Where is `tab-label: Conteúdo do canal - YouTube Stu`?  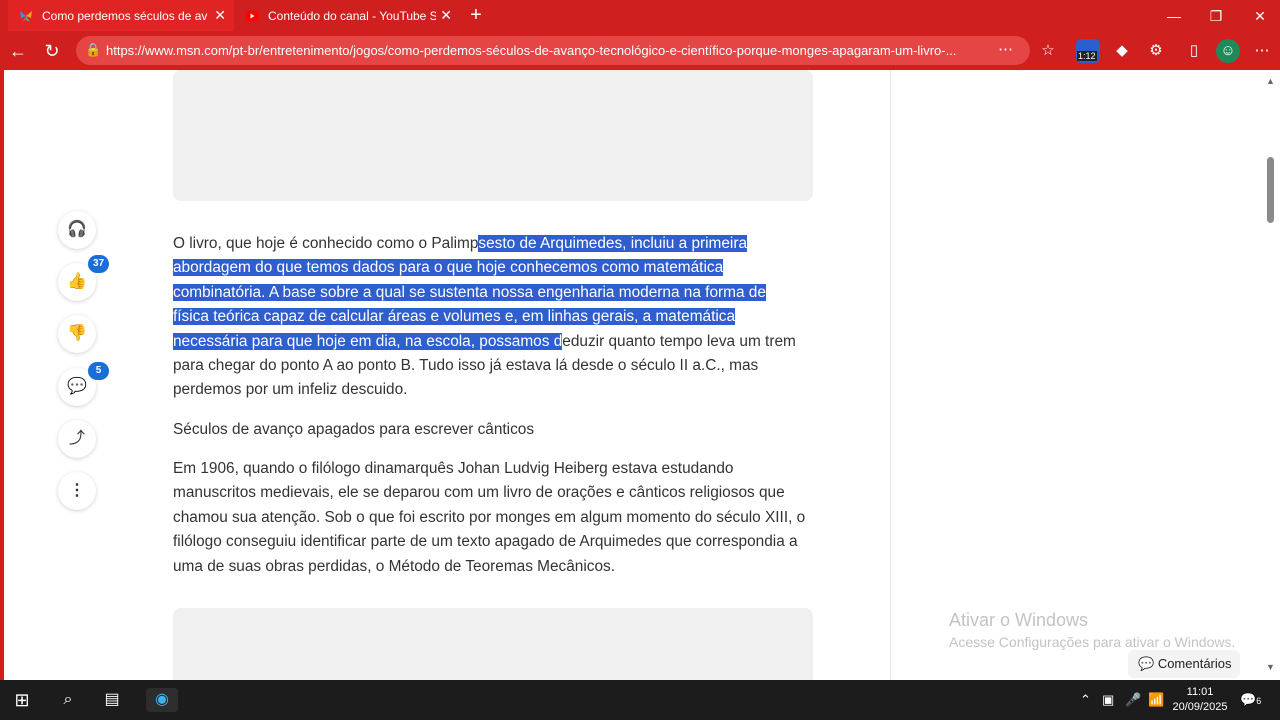
tab-label: Conteúdo do canal - YouTube Stu is located at coordinates (352, 15).